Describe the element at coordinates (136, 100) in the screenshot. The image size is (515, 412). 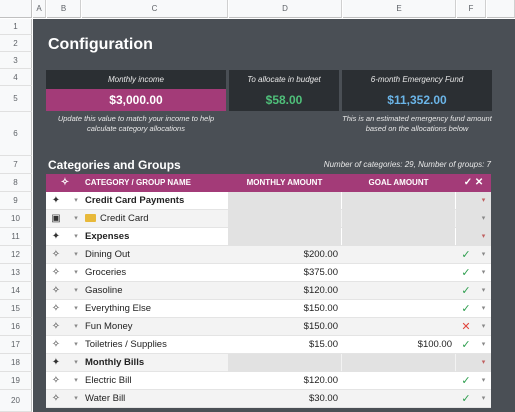
I see `monthly-income-value: $3,000.00` at that location.